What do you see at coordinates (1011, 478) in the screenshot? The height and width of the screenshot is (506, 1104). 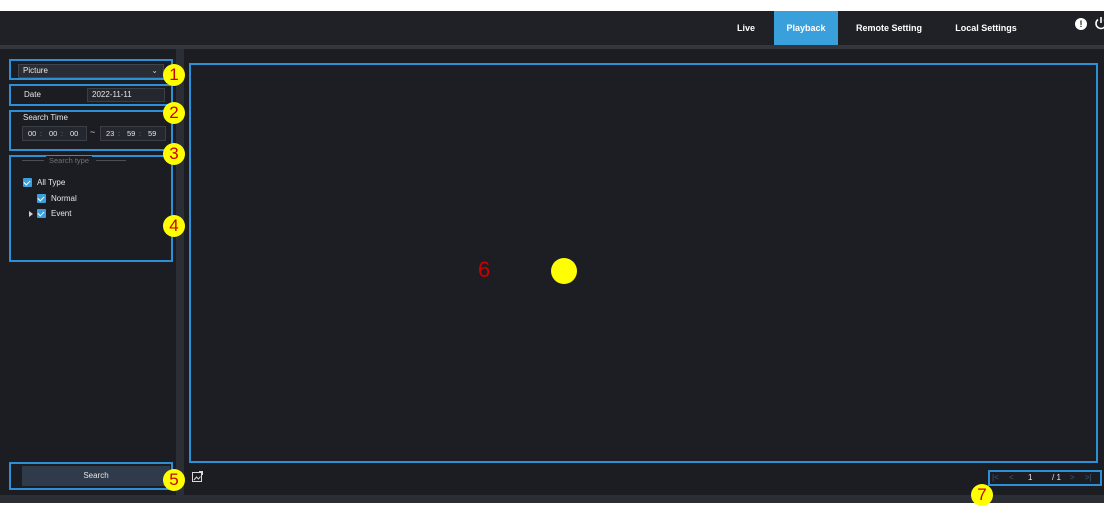 I see `prev-page-button: <` at bounding box center [1011, 478].